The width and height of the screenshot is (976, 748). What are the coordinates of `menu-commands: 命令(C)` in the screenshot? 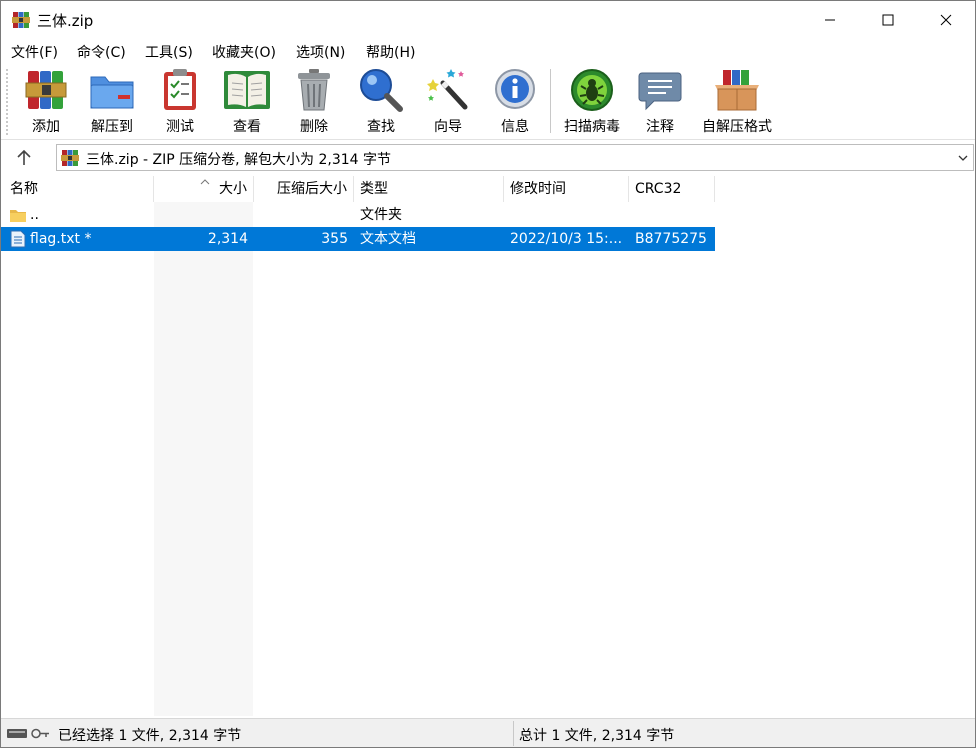 It's located at (101, 52).